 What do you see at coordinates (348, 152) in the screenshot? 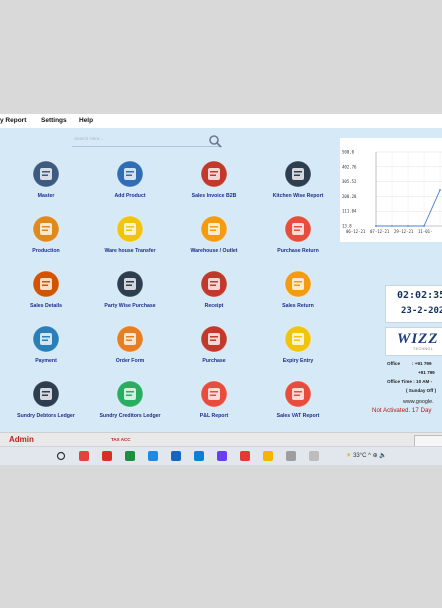
I see `y-tick-label: 500.0` at bounding box center [348, 152].